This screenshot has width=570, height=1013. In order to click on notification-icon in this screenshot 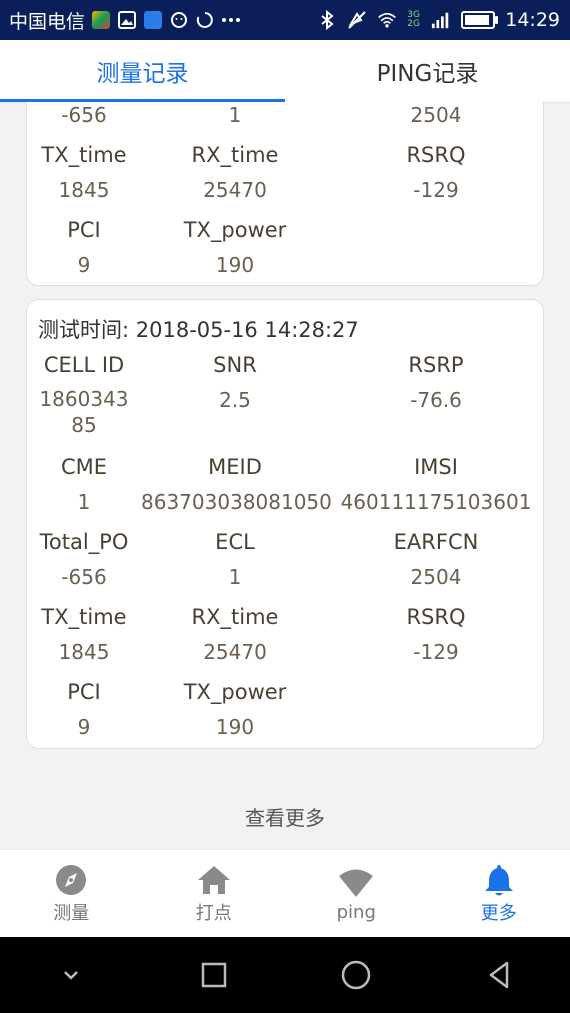, I will do `click(153, 20)`.